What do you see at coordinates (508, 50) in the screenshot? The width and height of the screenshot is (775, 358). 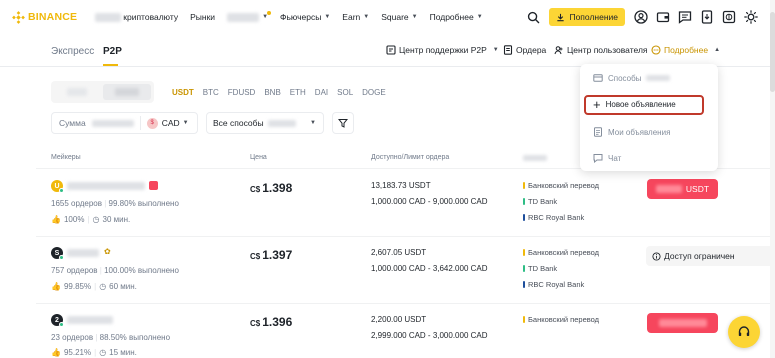 I see `orders-icon` at bounding box center [508, 50].